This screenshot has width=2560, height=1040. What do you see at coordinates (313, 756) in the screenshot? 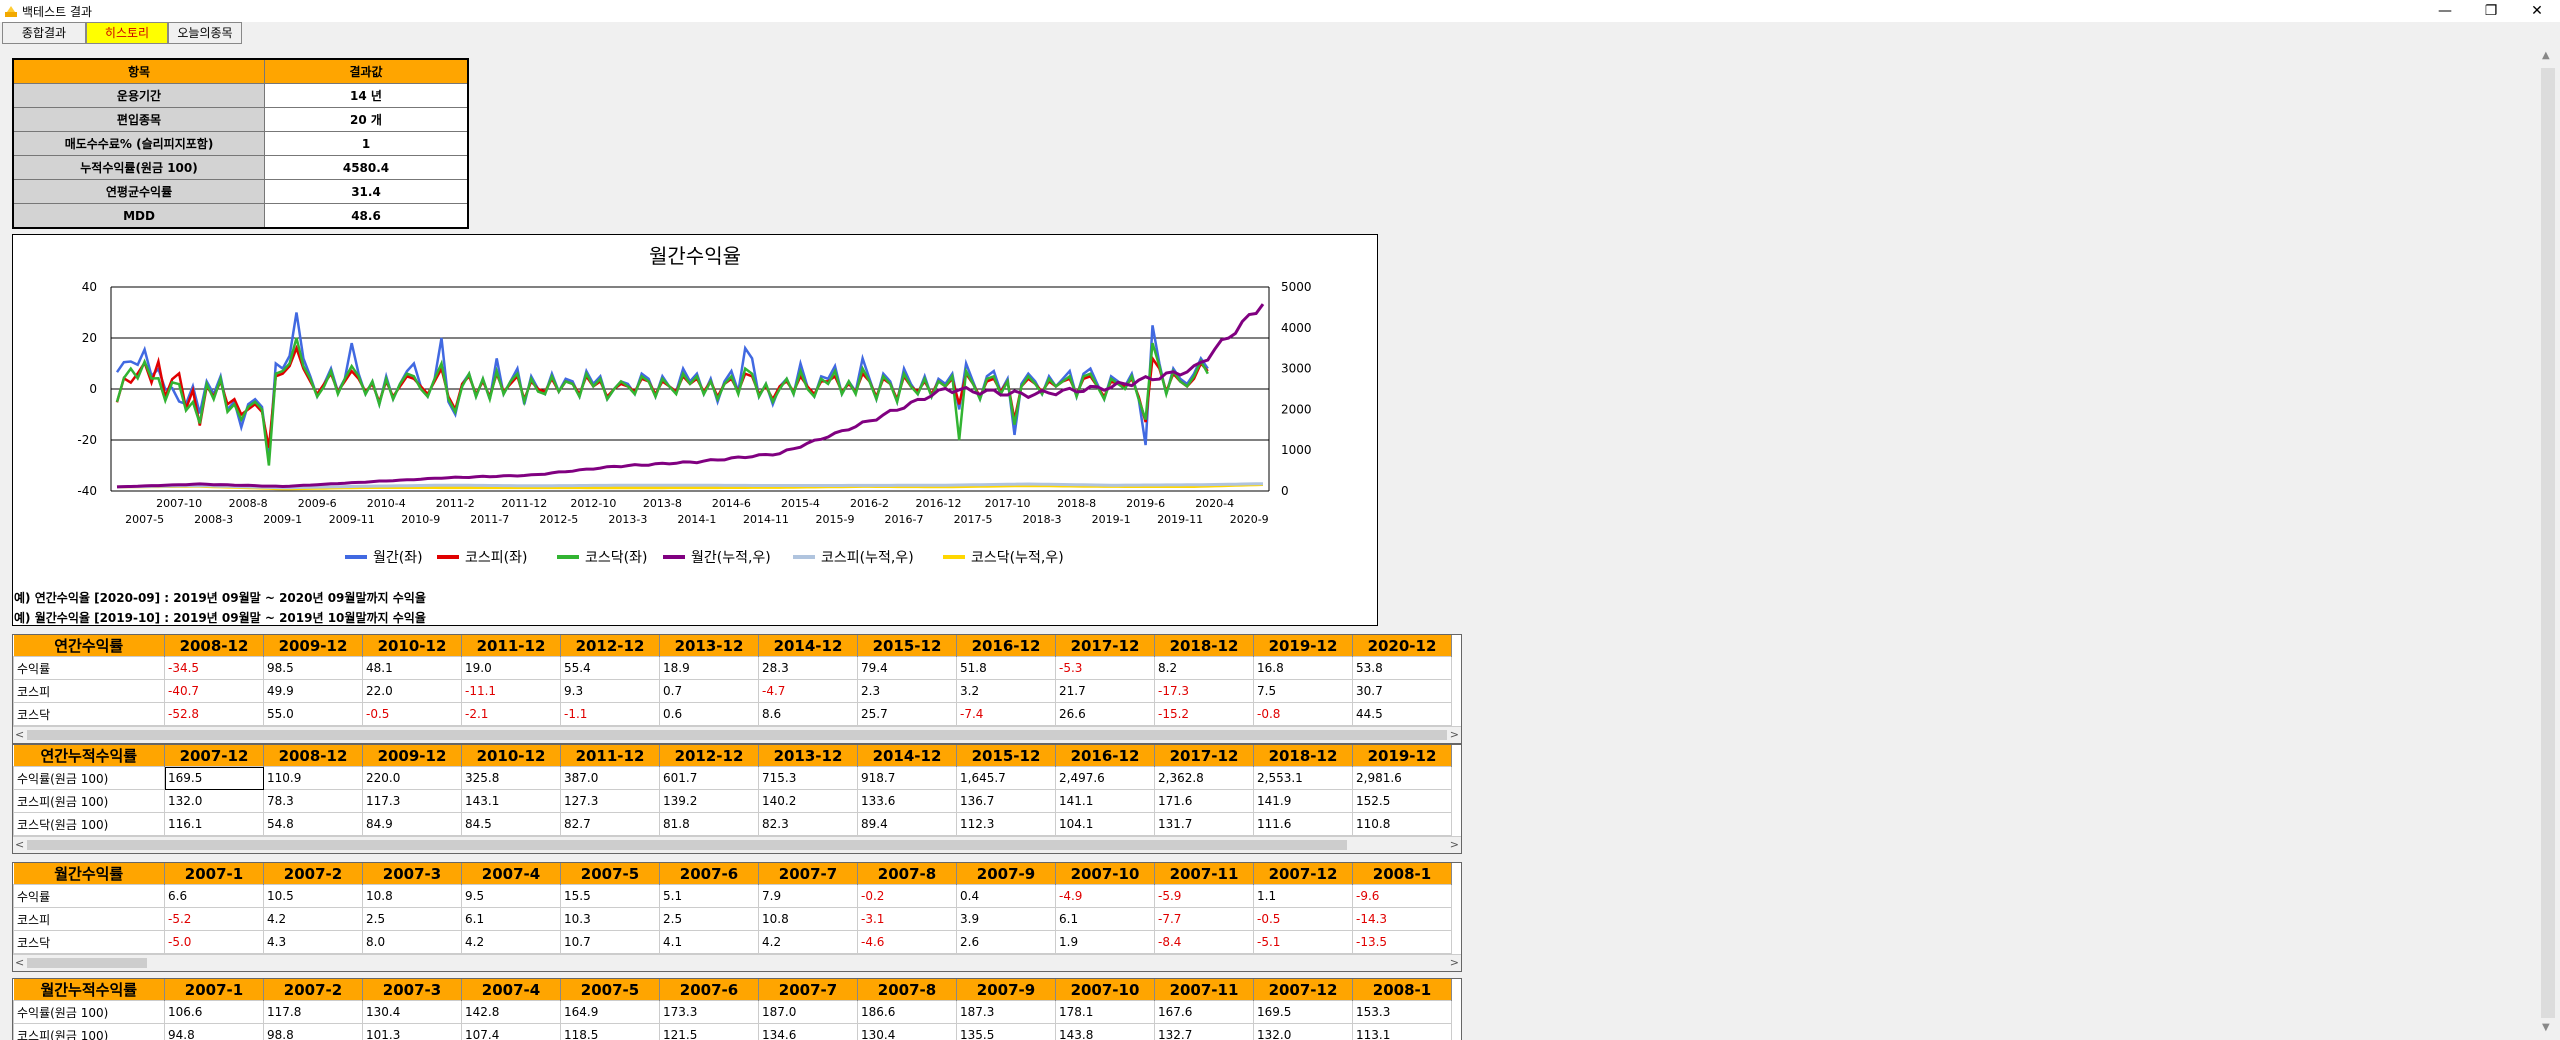
I see `grid-column-header: 2008-12` at bounding box center [313, 756].